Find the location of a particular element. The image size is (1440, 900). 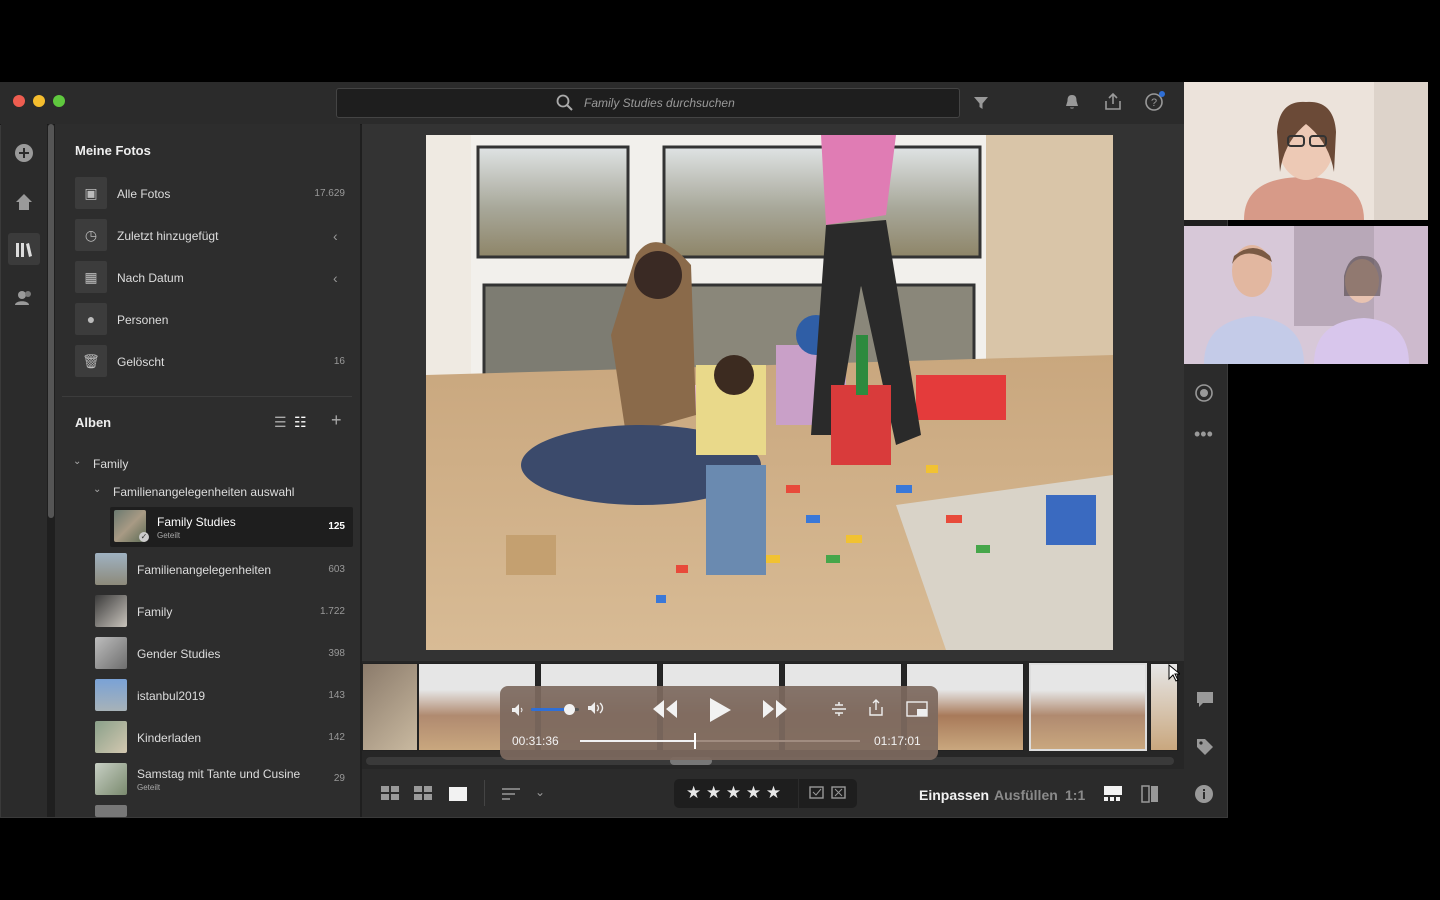

sort-icon is located at coordinates (511, 794).